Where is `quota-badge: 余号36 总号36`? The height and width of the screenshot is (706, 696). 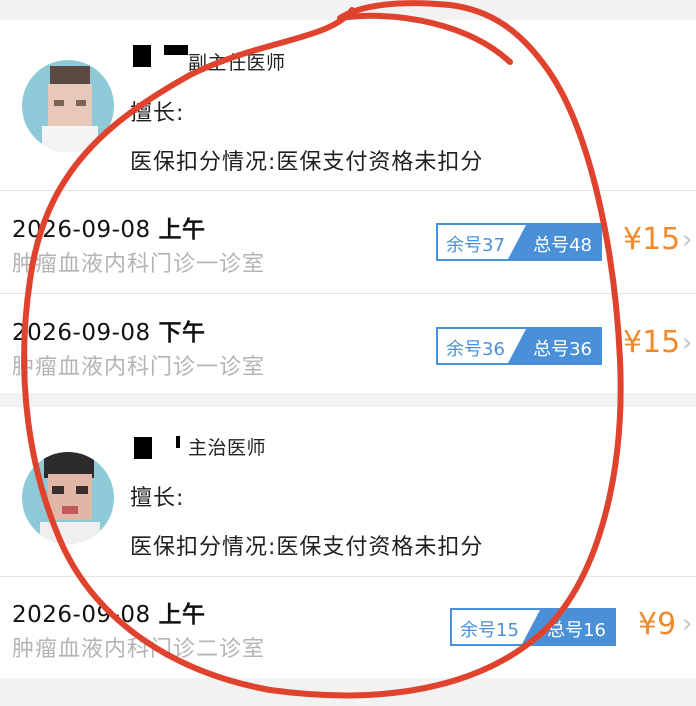 quota-badge: 余号36 总号36 is located at coordinates (519, 346).